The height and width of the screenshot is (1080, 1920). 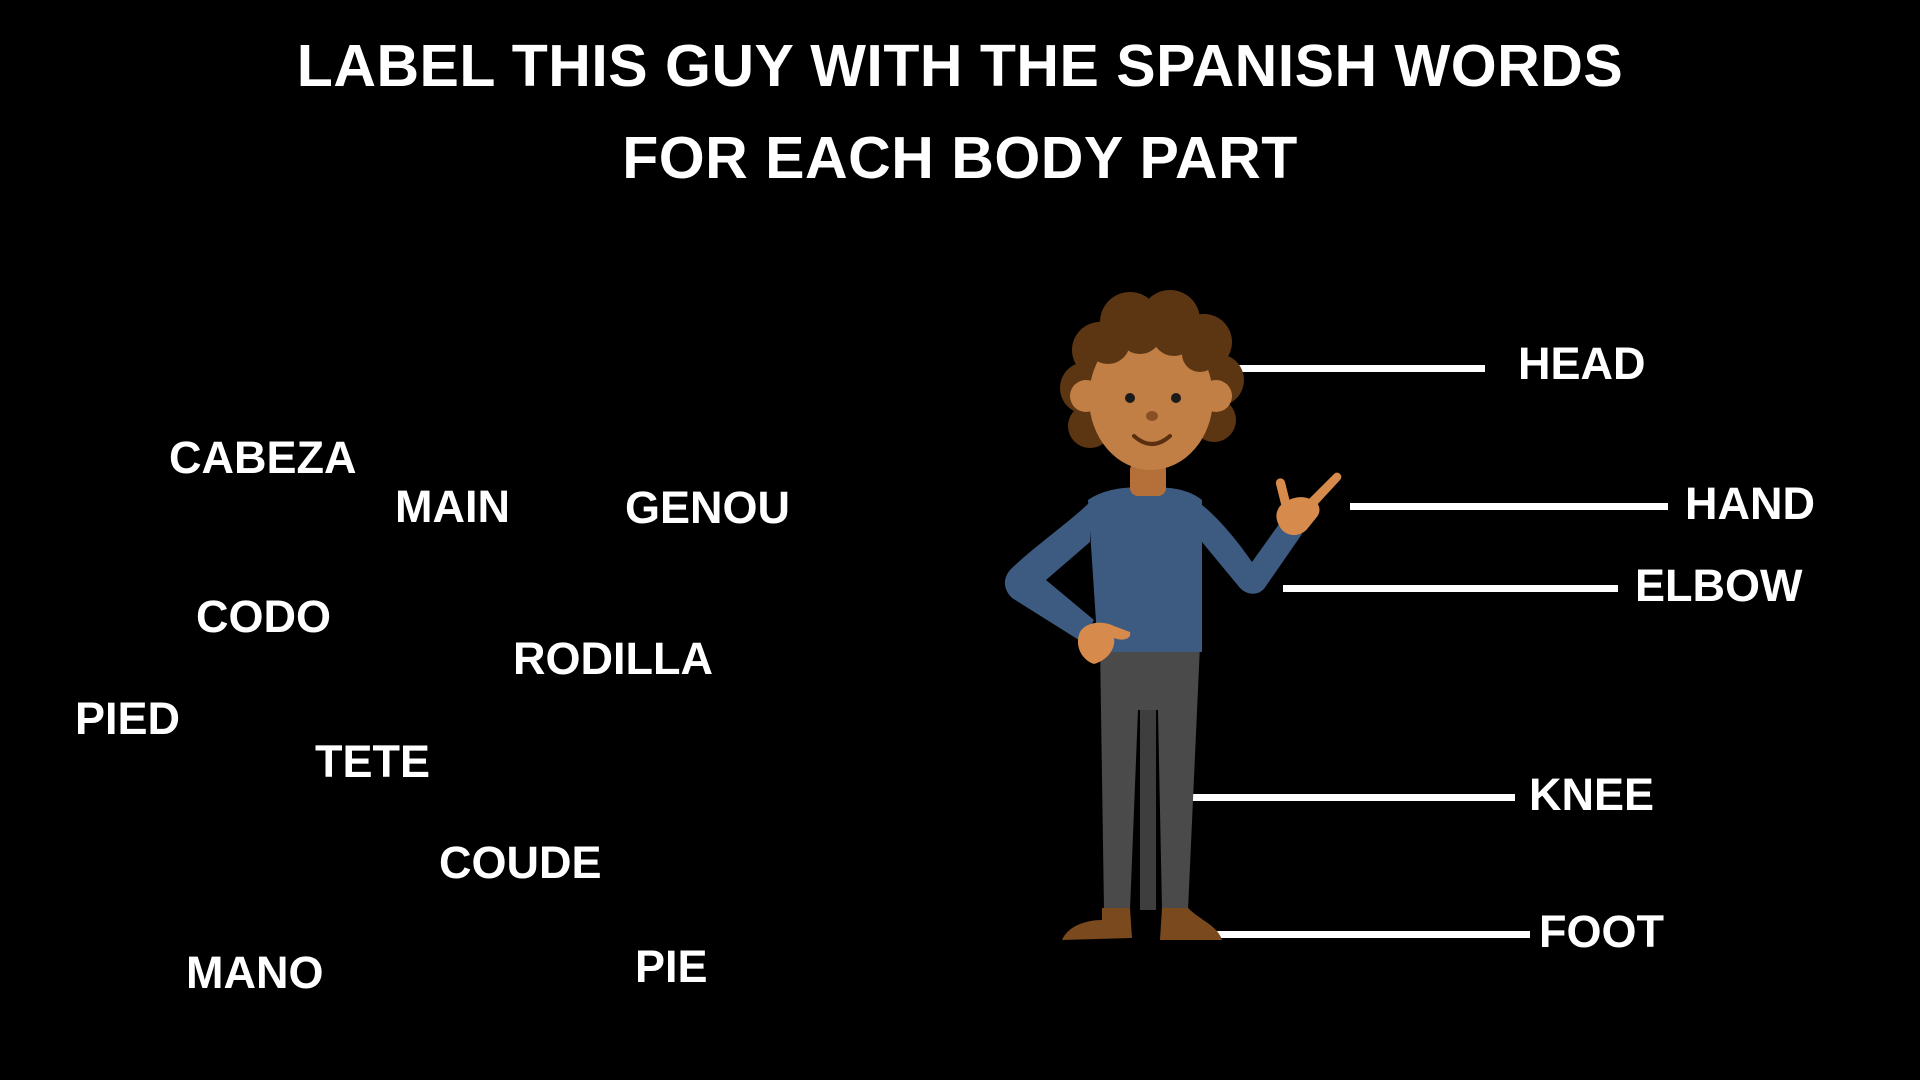 I want to click on label-foot: FOOT, so click(x=1601, y=931).